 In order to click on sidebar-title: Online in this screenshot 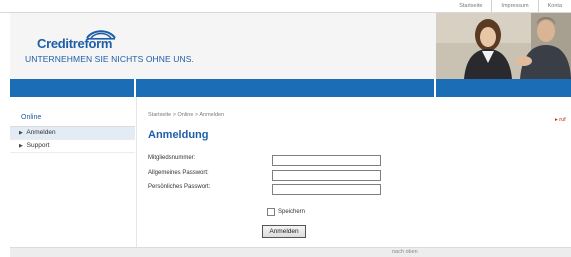, I will do `click(72, 115)`.